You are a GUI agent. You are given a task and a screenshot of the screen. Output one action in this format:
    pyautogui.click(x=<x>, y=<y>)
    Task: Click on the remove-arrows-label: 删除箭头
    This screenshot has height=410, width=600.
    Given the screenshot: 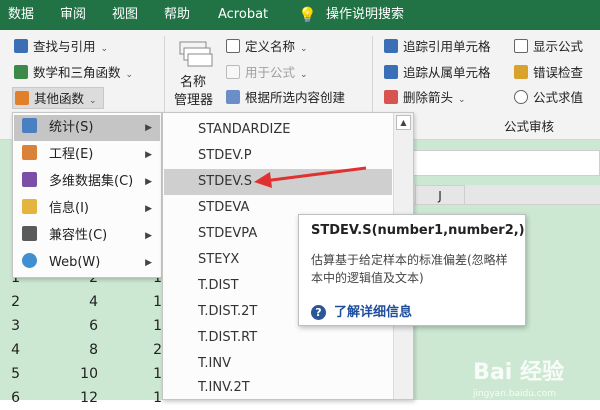 What is the action you would take?
    pyautogui.click(x=428, y=97)
    